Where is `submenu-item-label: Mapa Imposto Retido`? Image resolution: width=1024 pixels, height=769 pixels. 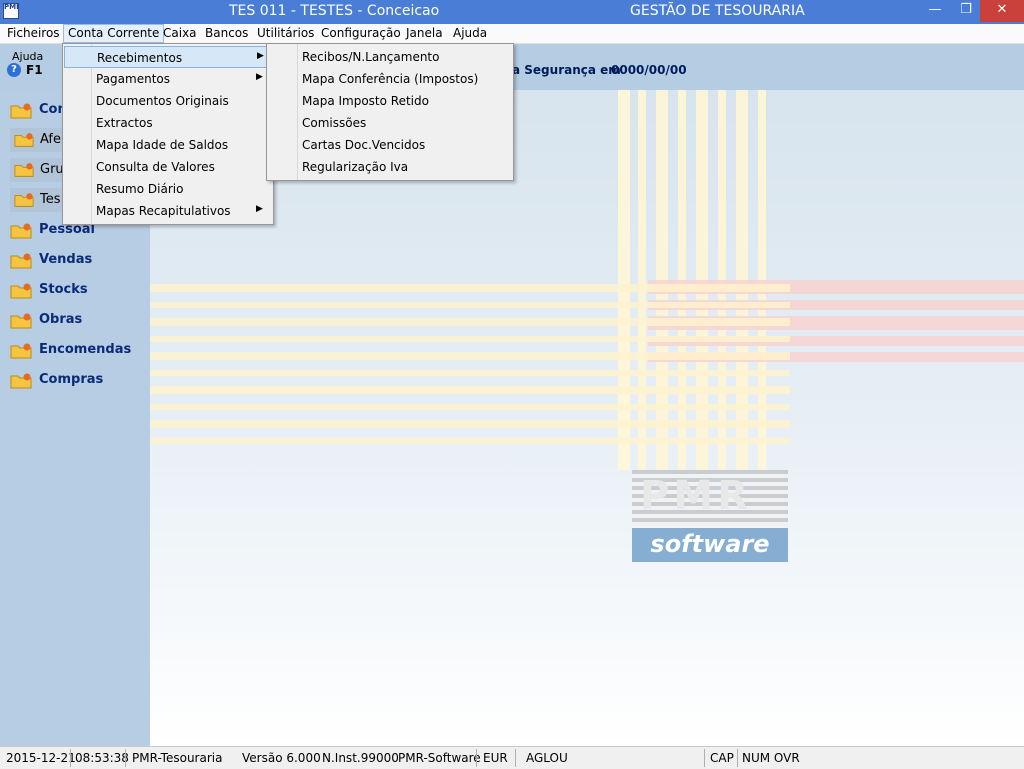
submenu-item-label: Mapa Imposto Retido is located at coordinates (365, 101).